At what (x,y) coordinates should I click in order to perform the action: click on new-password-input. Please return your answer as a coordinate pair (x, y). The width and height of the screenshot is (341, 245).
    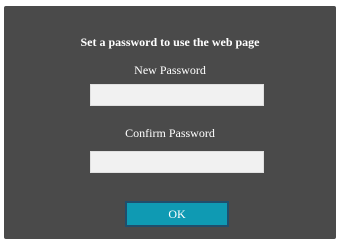
    Looking at the image, I should click on (177, 95).